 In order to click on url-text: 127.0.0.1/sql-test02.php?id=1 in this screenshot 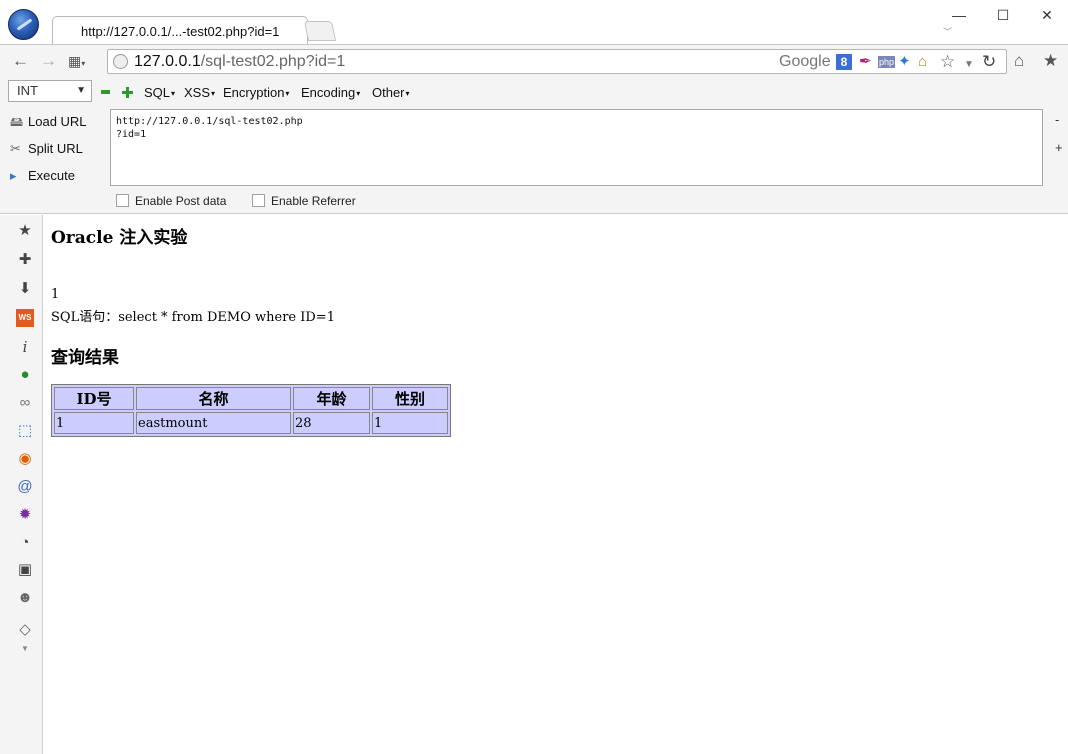, I will do `click(239, 62)`.